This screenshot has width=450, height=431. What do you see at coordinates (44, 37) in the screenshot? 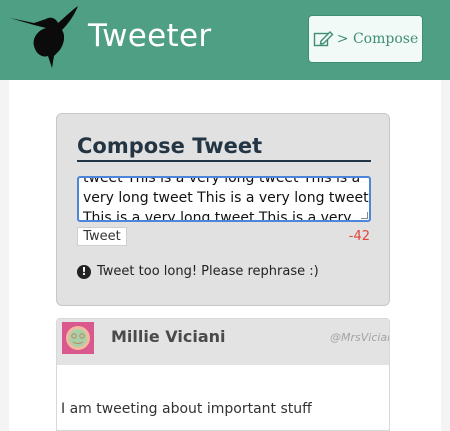
I see `hummingbird-icon` at bounding box center [44, 37].